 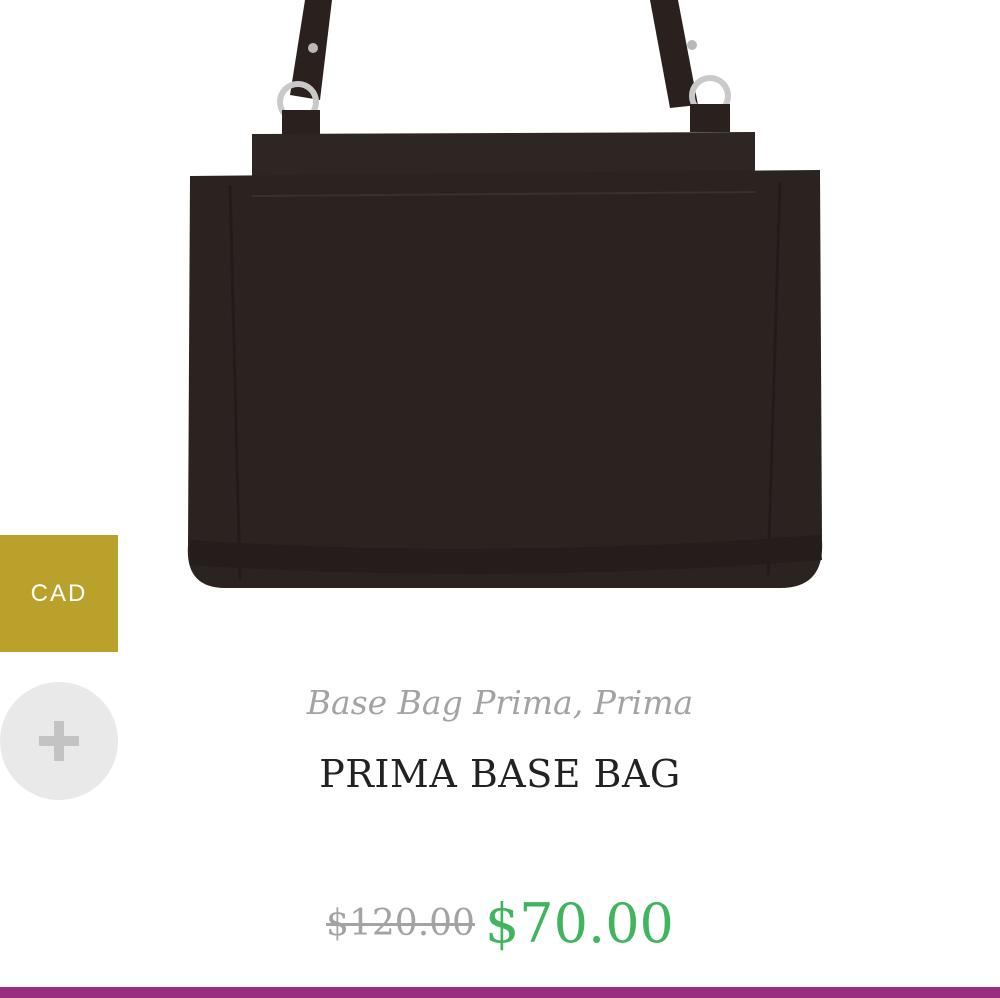 I want to click on product-categories: Base Bag Prima, Prima, so click(x=500, y=702).